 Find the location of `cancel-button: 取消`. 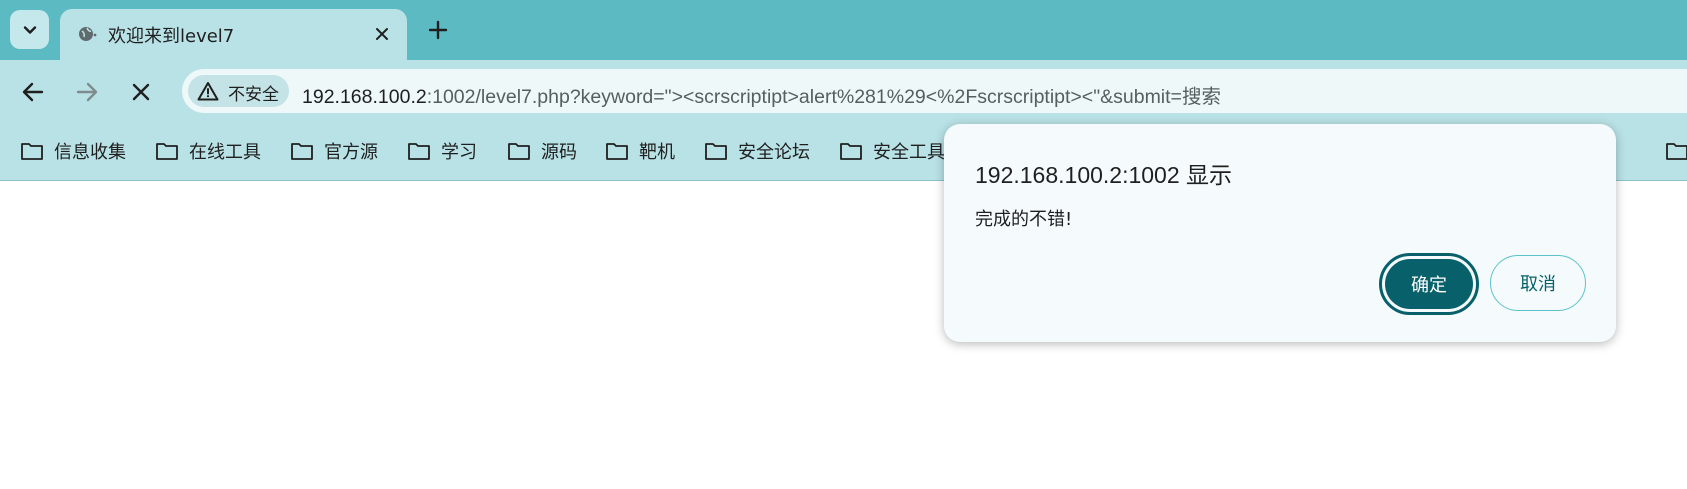

cancel-button: 取消 is located at coordinates (1538, 283).